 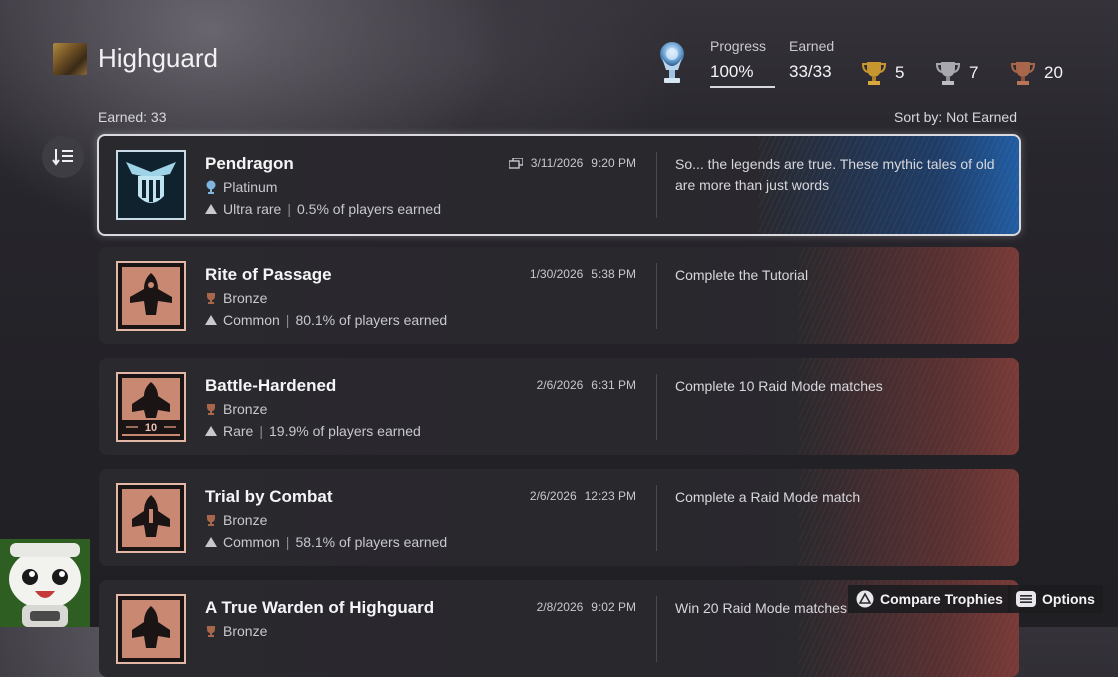 I want to click on game-icon, so click(x=70, y=59).